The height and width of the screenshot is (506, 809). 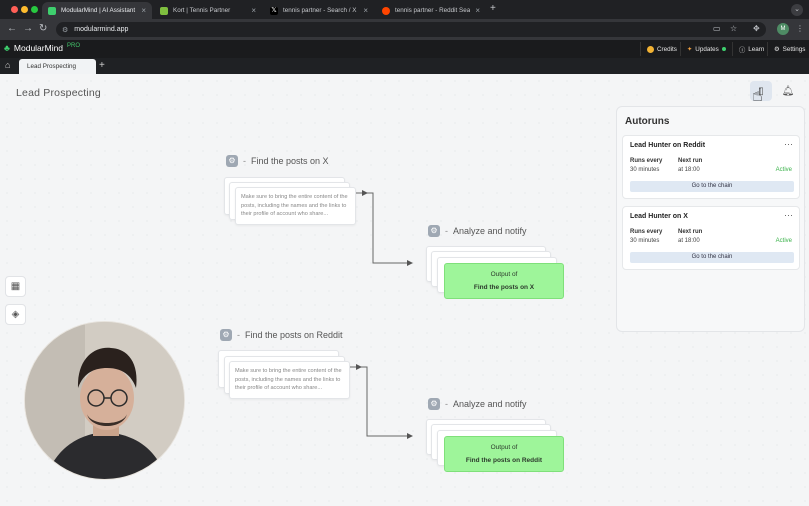 I want to click on output-card-x: Output of Find the posts on X, so click(x=504, y=281).